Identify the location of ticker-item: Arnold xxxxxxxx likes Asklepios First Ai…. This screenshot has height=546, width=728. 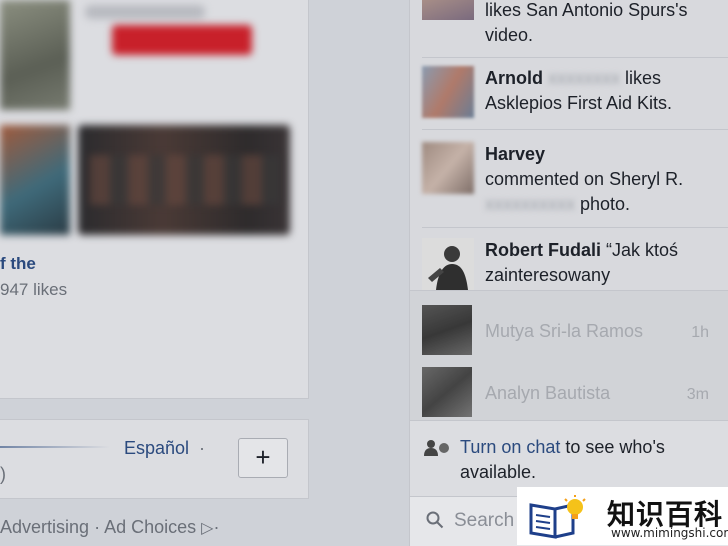
(569, 94).